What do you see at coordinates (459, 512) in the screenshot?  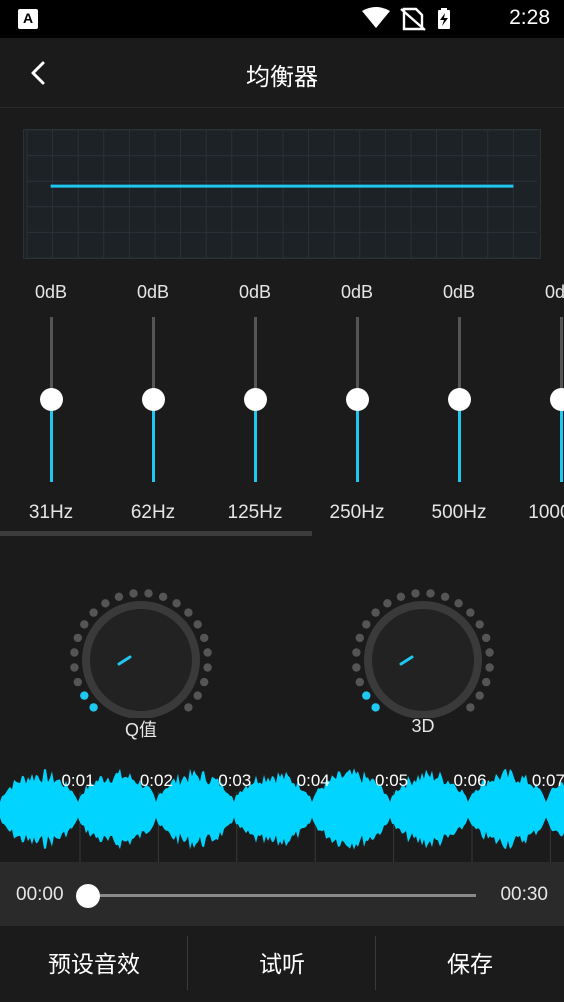 I see `band-frequency-label: 500Hz` at bounding box center [459, 512].